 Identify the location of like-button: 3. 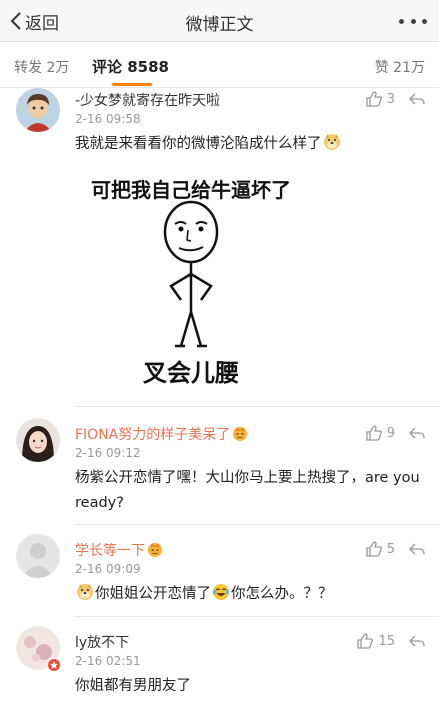
(395, 99).